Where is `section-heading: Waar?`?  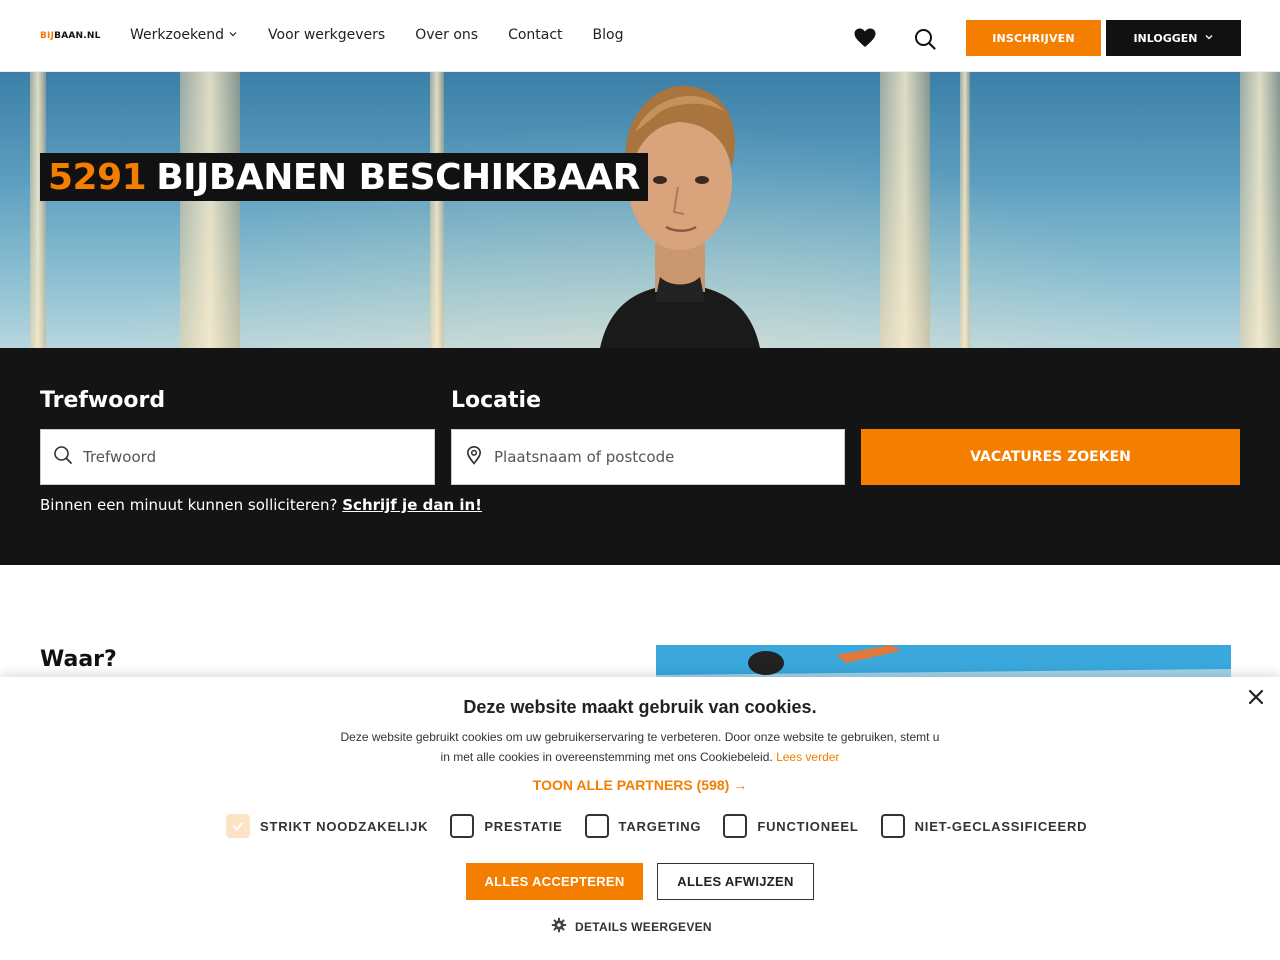
section-heading: Waar? is located at coordinates (78, 659).